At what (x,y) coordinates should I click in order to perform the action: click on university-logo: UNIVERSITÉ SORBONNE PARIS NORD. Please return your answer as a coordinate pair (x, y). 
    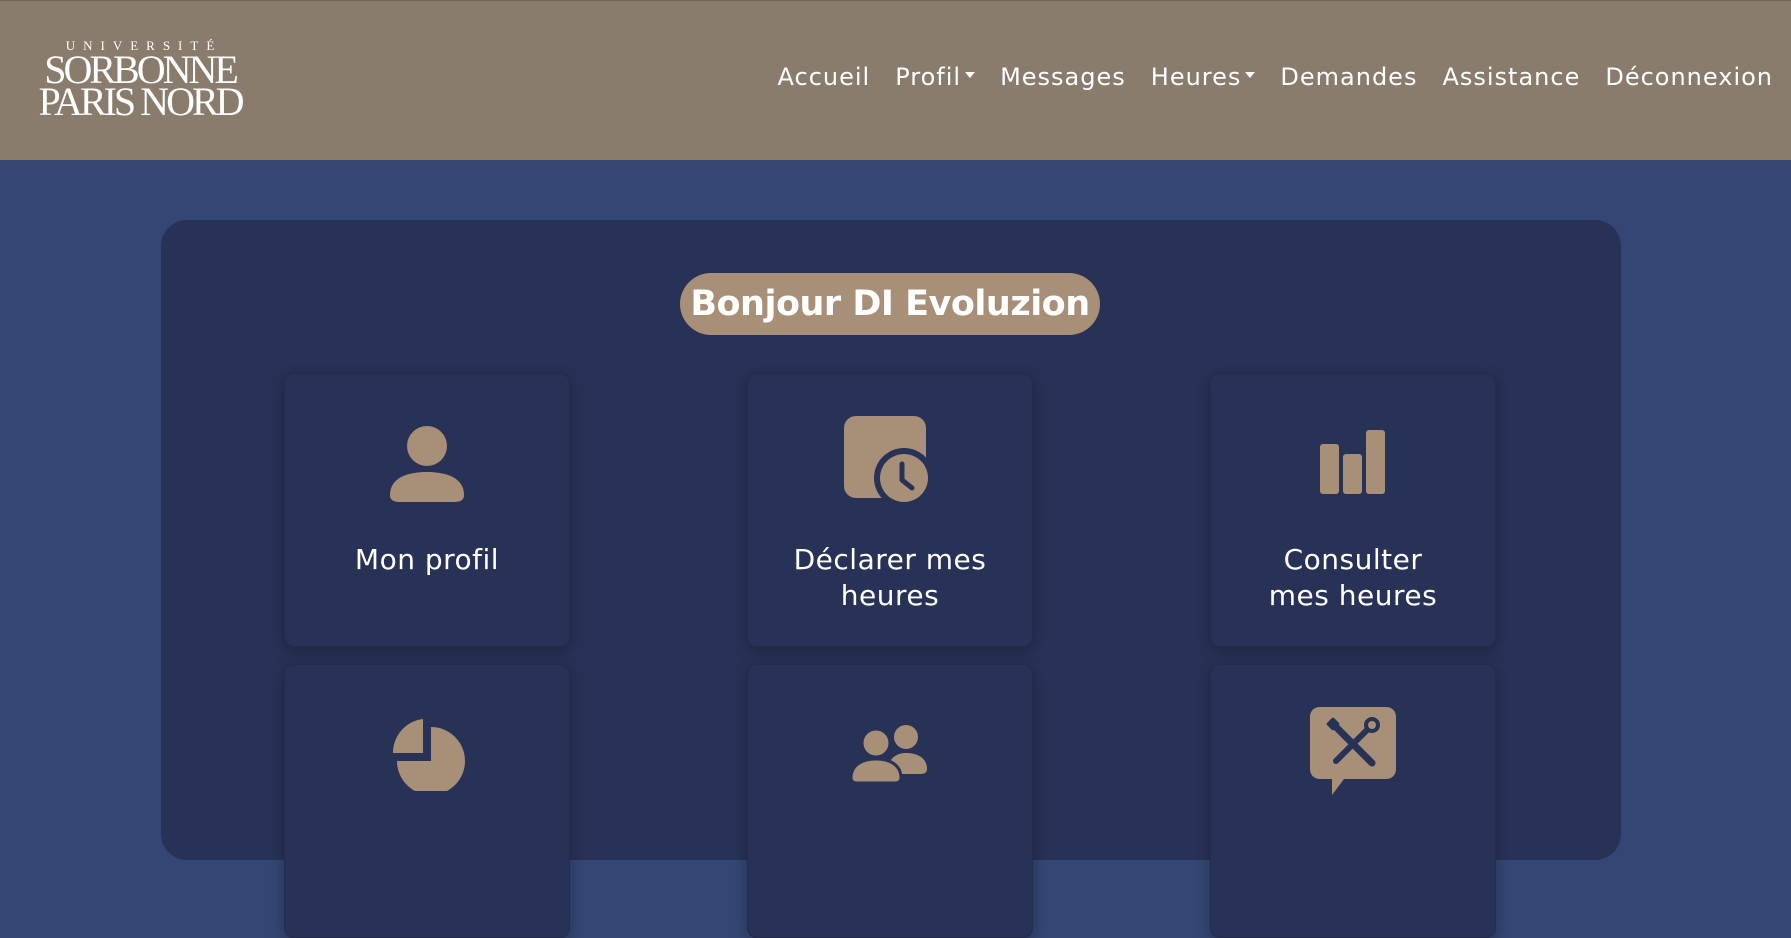
    Looking at the image, I should click on (140, 81).